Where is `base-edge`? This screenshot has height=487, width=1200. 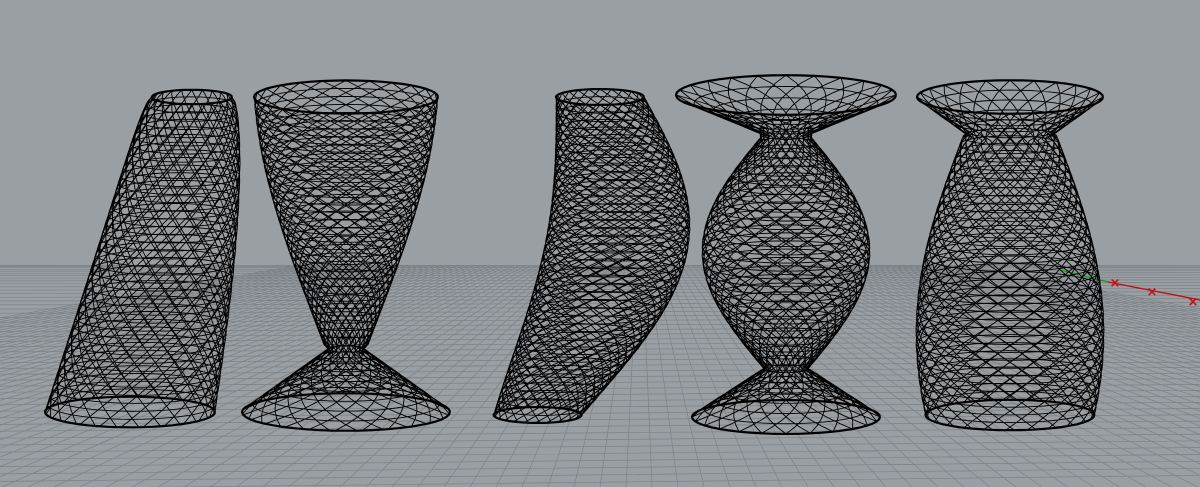 base-edge is located at coordinates (130, 412).